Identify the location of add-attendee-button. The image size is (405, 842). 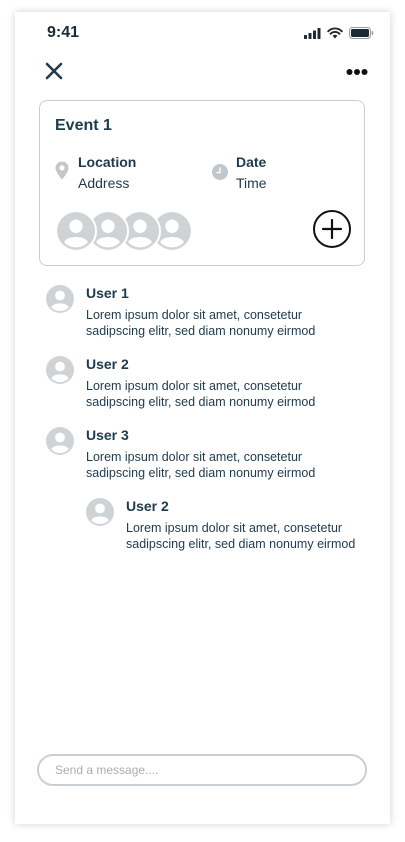
(332, 229).